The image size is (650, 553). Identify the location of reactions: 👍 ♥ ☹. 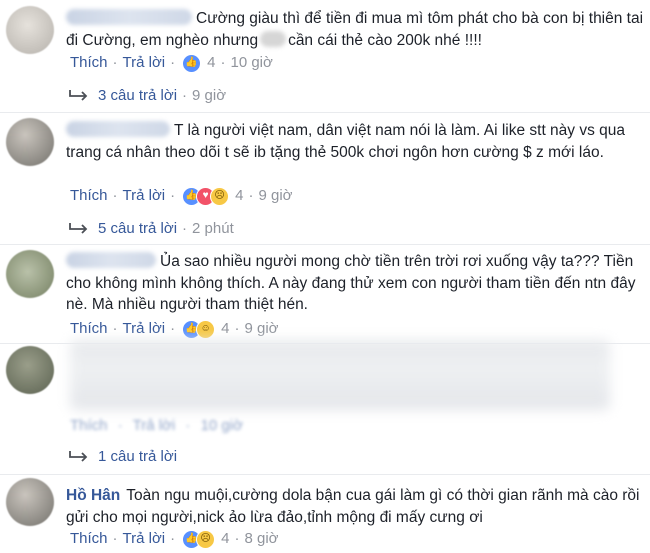
(206, 196).